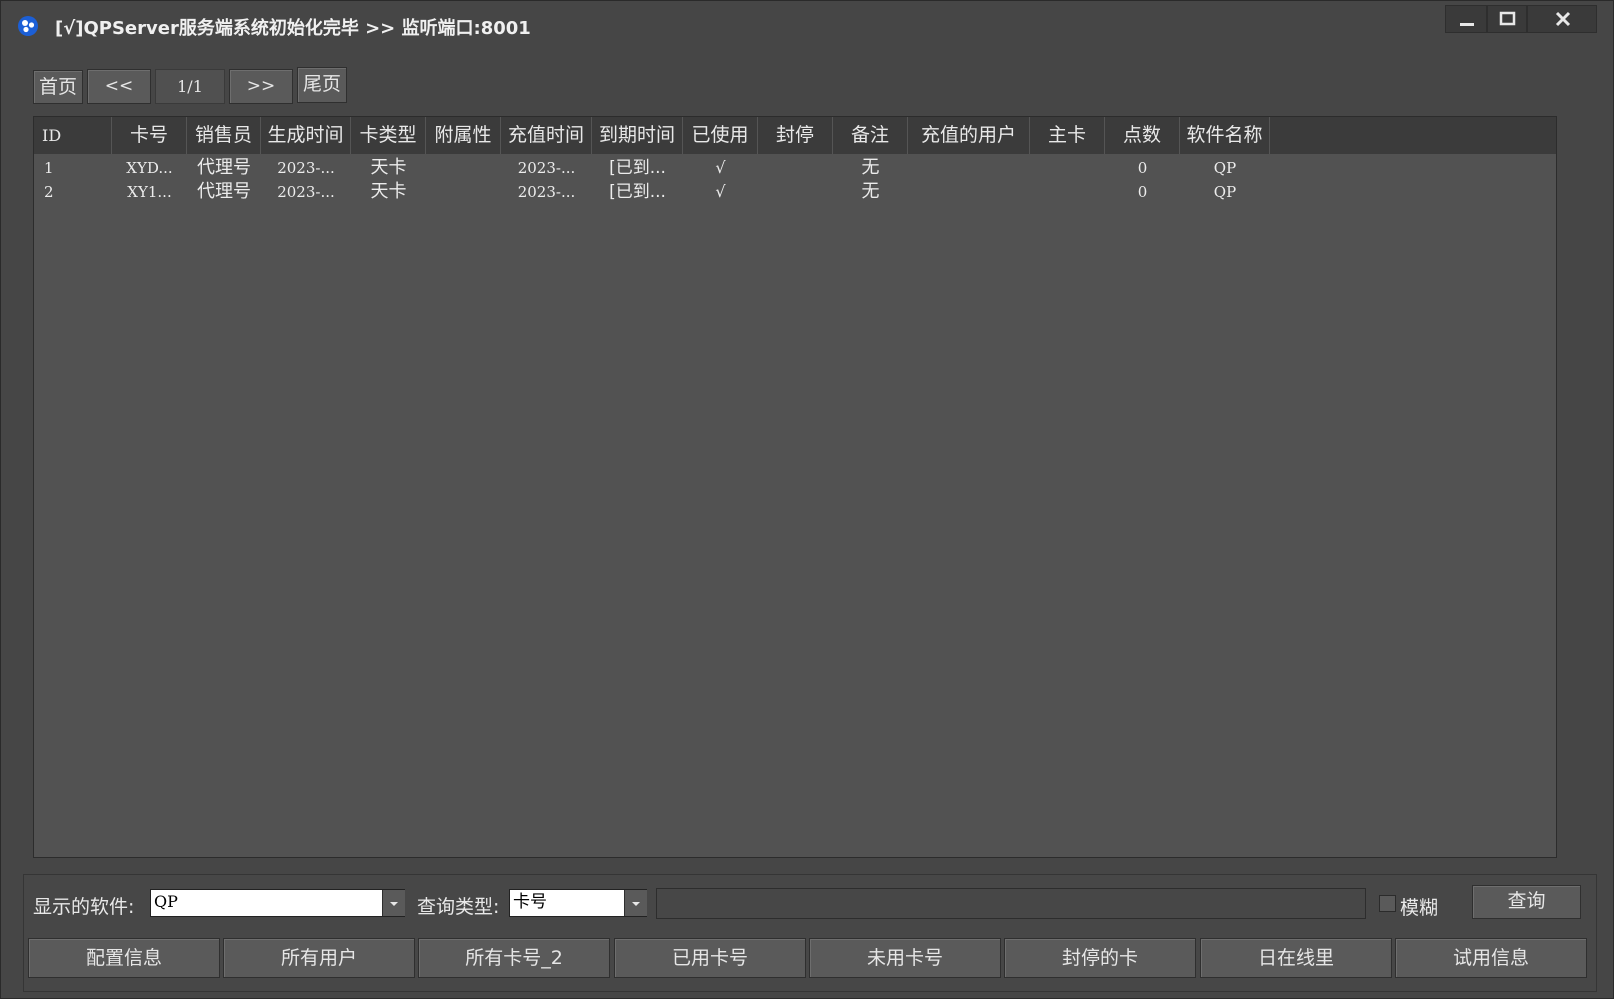 This screenshot has height=999, width=1614. I want to click on column-header-id: ID, so click(73, 135).